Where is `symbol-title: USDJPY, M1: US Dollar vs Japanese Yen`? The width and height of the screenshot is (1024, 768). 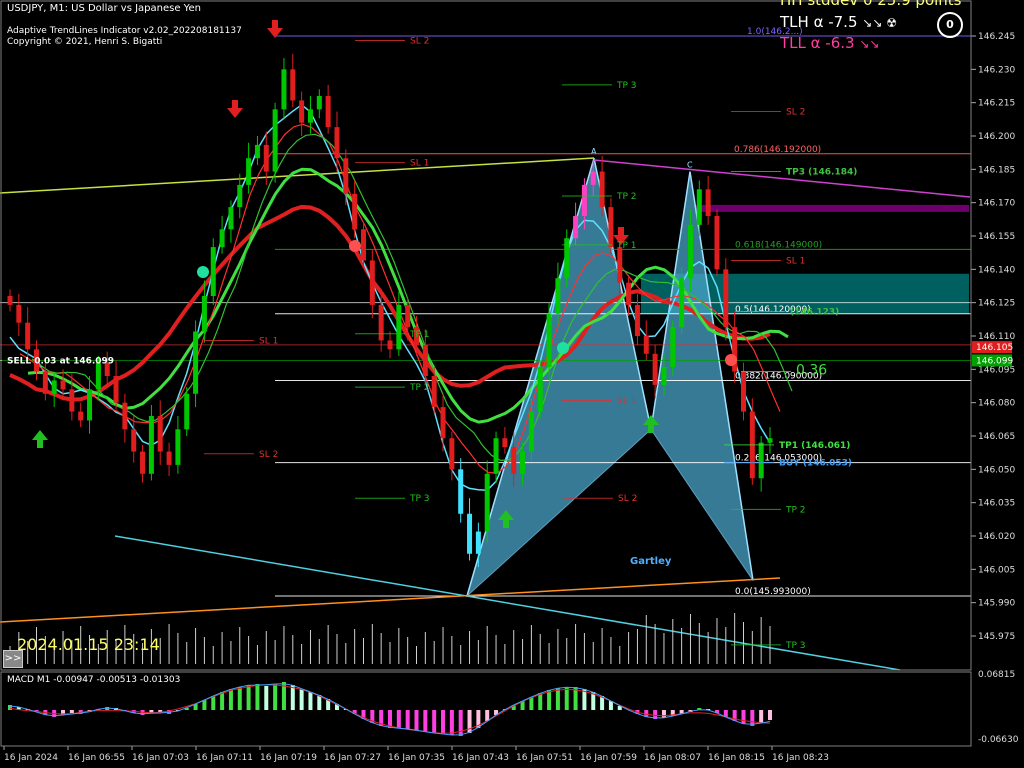 symbol-title: USDJPY, M1: US Dollar vs Japanese Yen is located at coordinates (104, 8).